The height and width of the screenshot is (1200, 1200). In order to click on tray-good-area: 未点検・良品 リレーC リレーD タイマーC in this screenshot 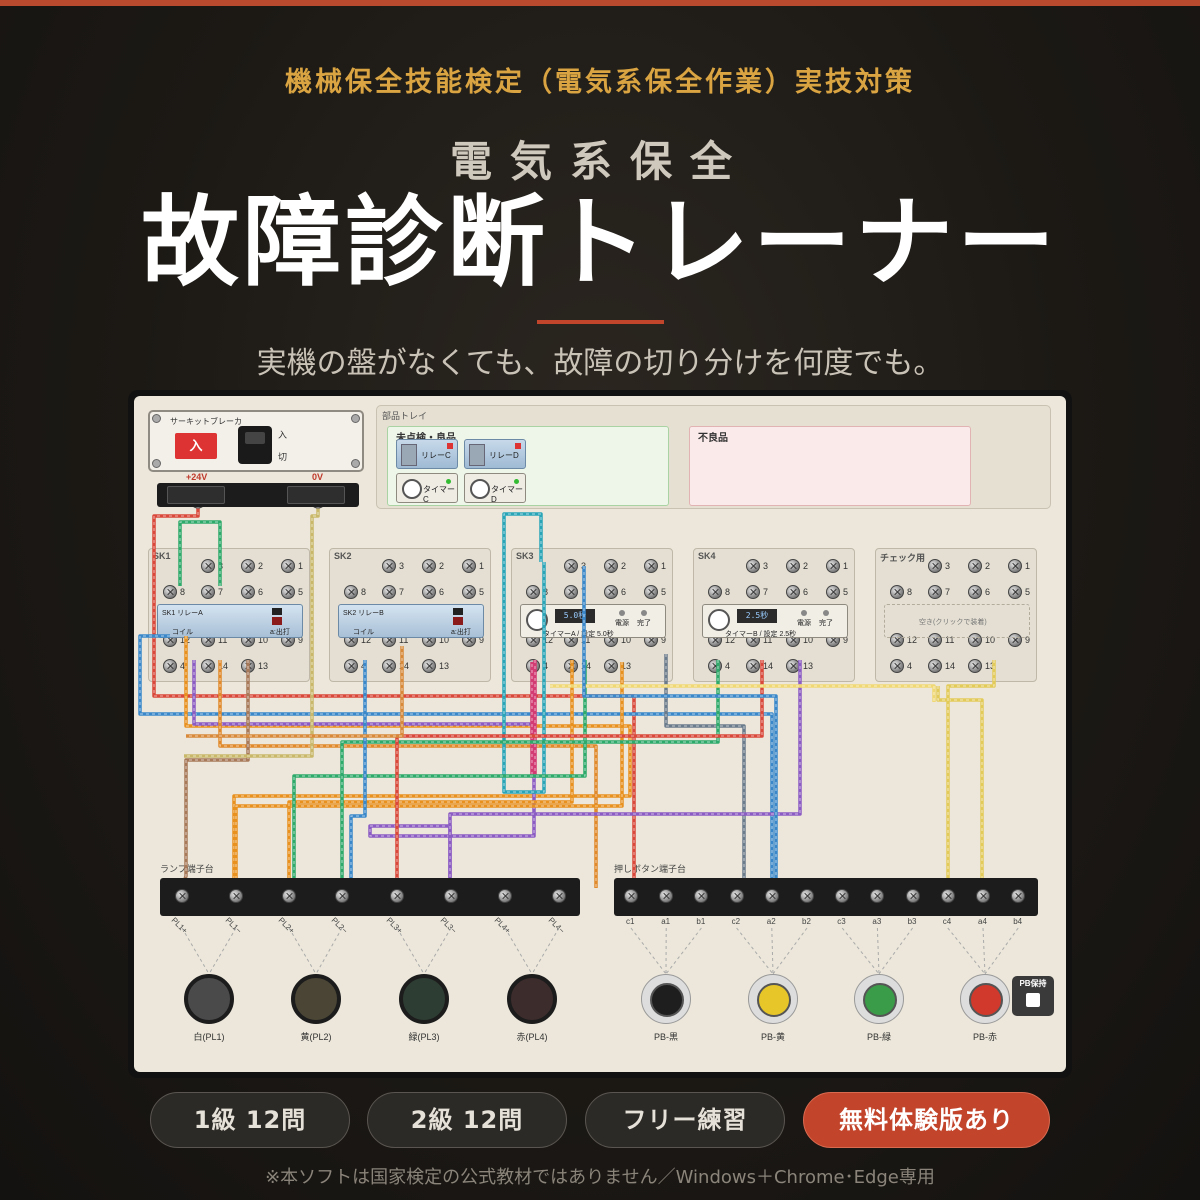, I will do `click(528, 466)`.